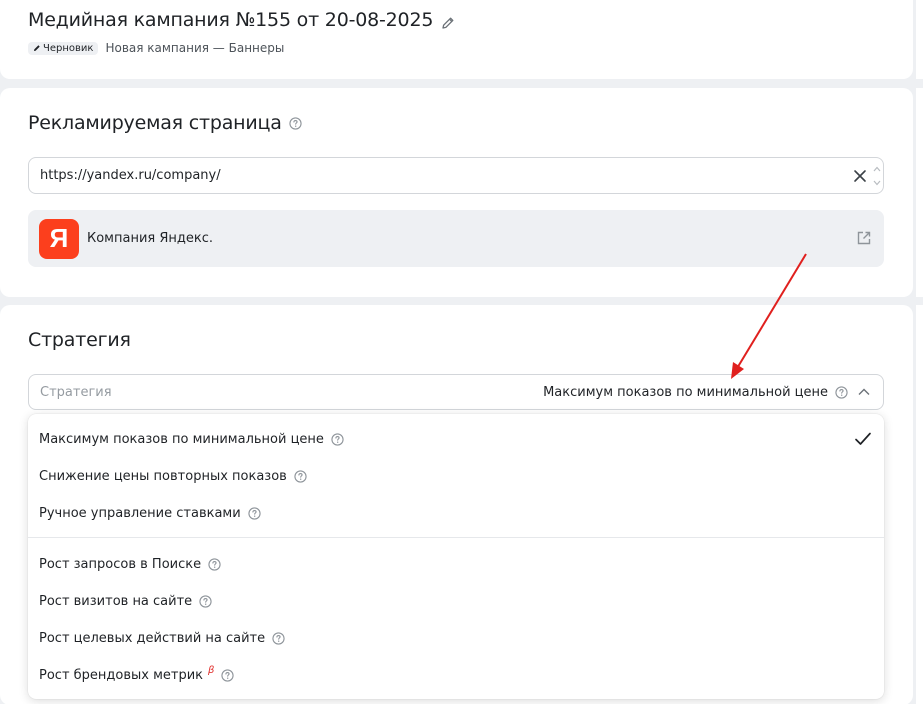 This screenshot has width=923, height=704. I want to click on checkmark-icon, so click(863, 438).